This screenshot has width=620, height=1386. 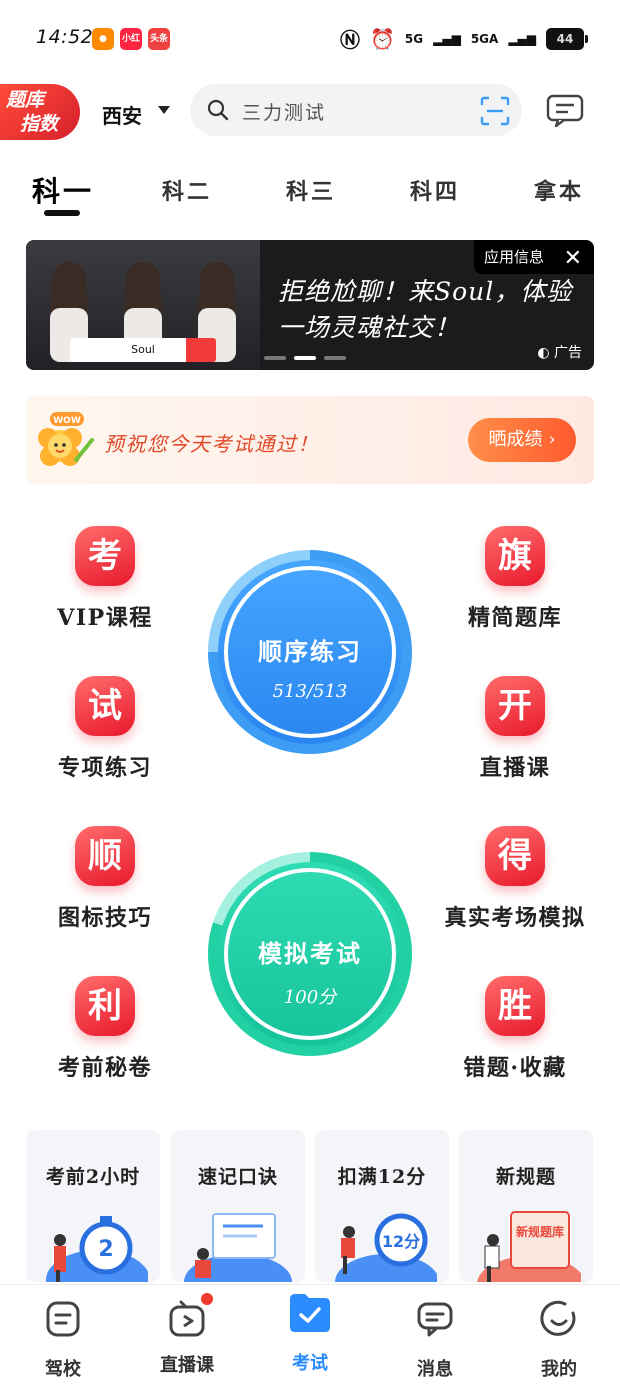 What do you see at coordinates (559, 190) in the screenshot?
I see `tab-get-license: 拿本` at bounding box center [559, 190].